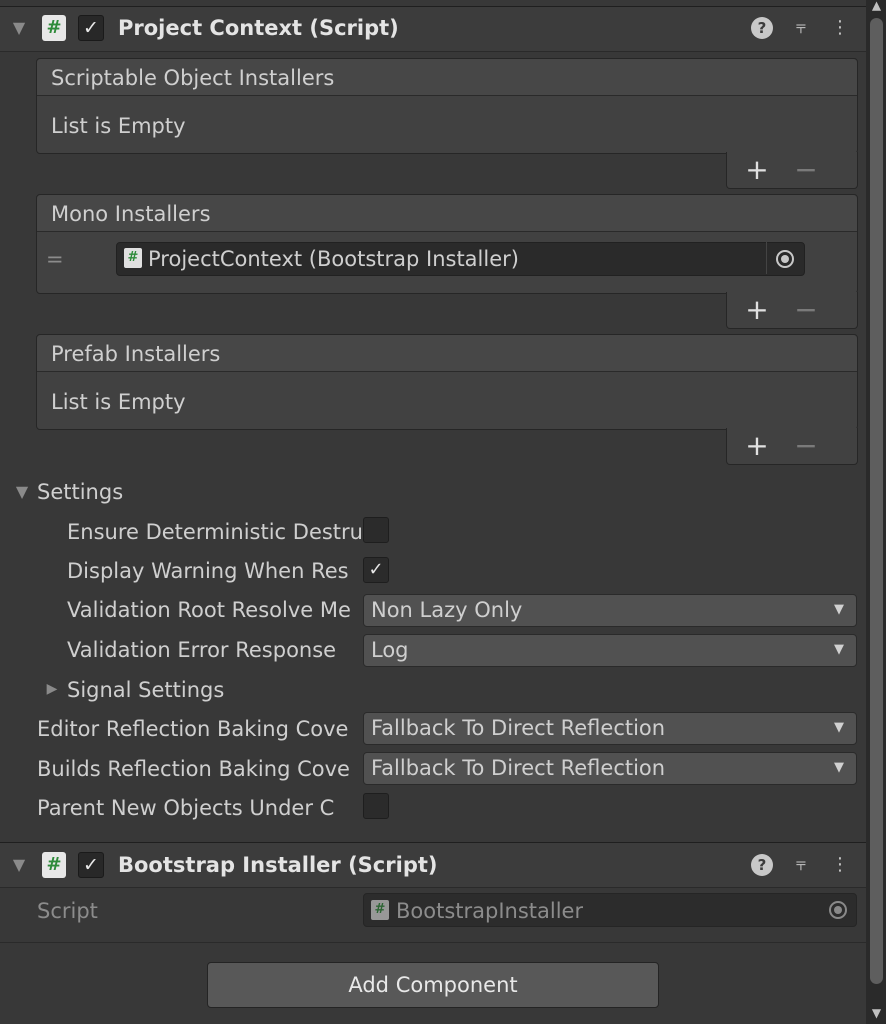 The image size is (886, 1024). Describe the element at coordinates (757, 310) in the screenshot. I see `add-mono-installer-button: +` at that location.